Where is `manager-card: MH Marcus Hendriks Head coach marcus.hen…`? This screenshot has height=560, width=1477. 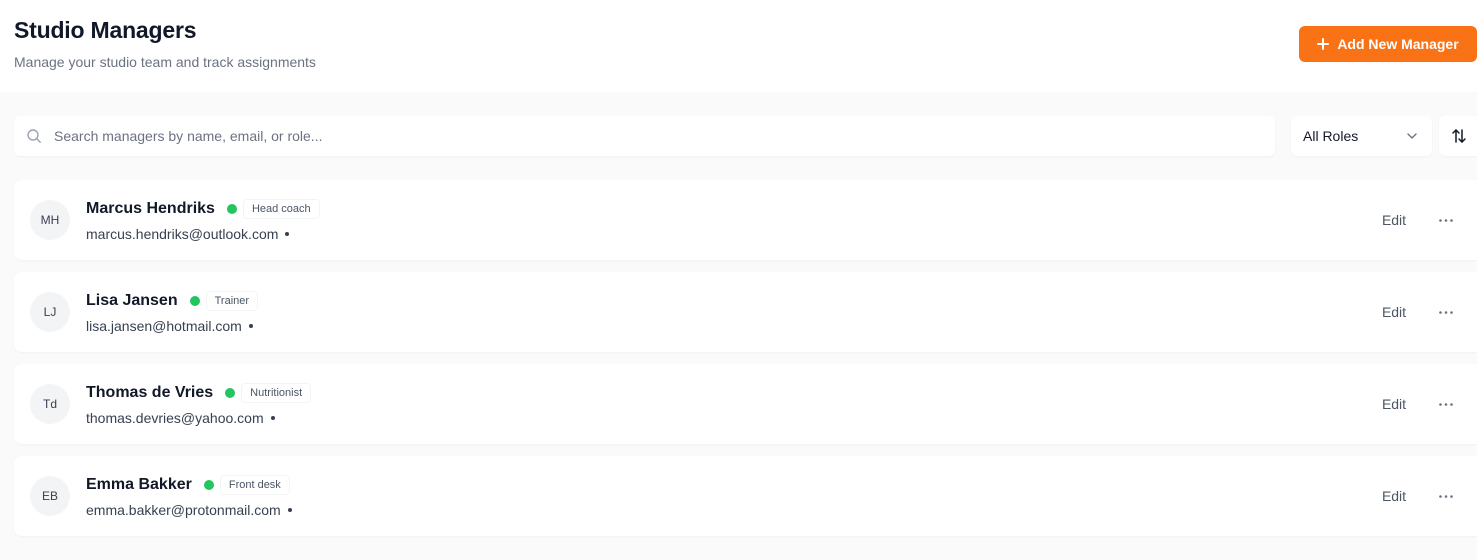 manager-card: MH Marcus Hendriks Head coach marcus.hen… is located at coordinates (745, 220).